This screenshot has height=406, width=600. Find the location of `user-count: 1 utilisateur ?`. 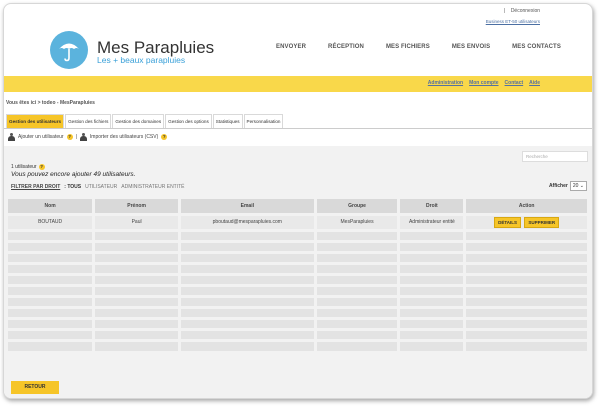

user-count: 1 utilisateur ? is located at coordinates (28, 167).